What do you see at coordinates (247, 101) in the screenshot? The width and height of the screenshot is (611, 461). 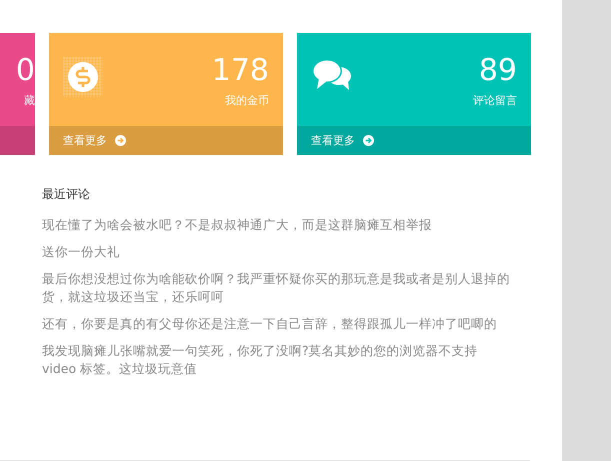 I see `stat-label: 我的金币` at bounding box center [247, 101].